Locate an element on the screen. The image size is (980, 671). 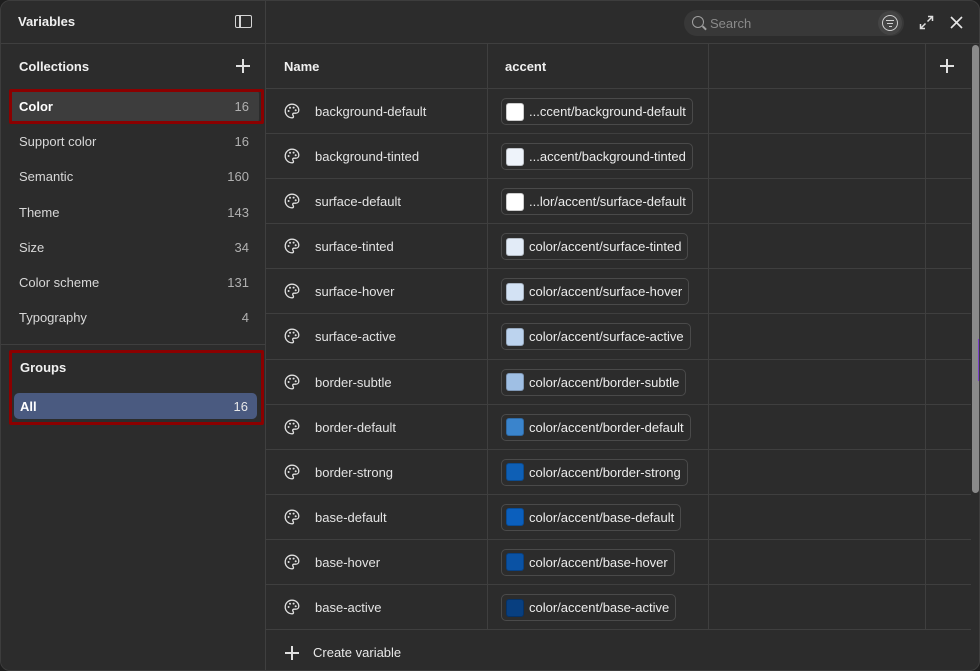
group-count: 16 is located at coordinates (240, 406).